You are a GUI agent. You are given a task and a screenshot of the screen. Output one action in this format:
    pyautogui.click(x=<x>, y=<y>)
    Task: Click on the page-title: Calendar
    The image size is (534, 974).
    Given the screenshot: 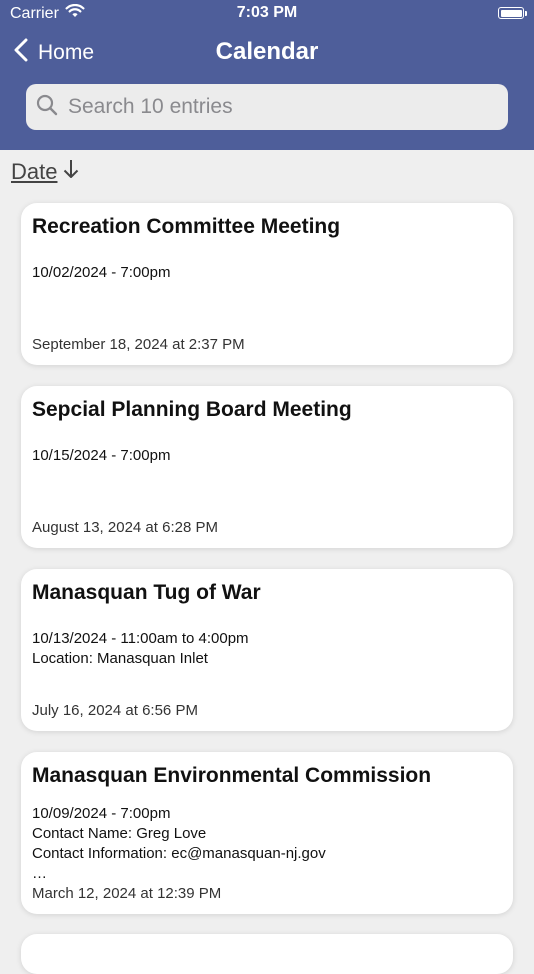 What is the action you would take?
    pyautogui.click(x=267, y=51)
    